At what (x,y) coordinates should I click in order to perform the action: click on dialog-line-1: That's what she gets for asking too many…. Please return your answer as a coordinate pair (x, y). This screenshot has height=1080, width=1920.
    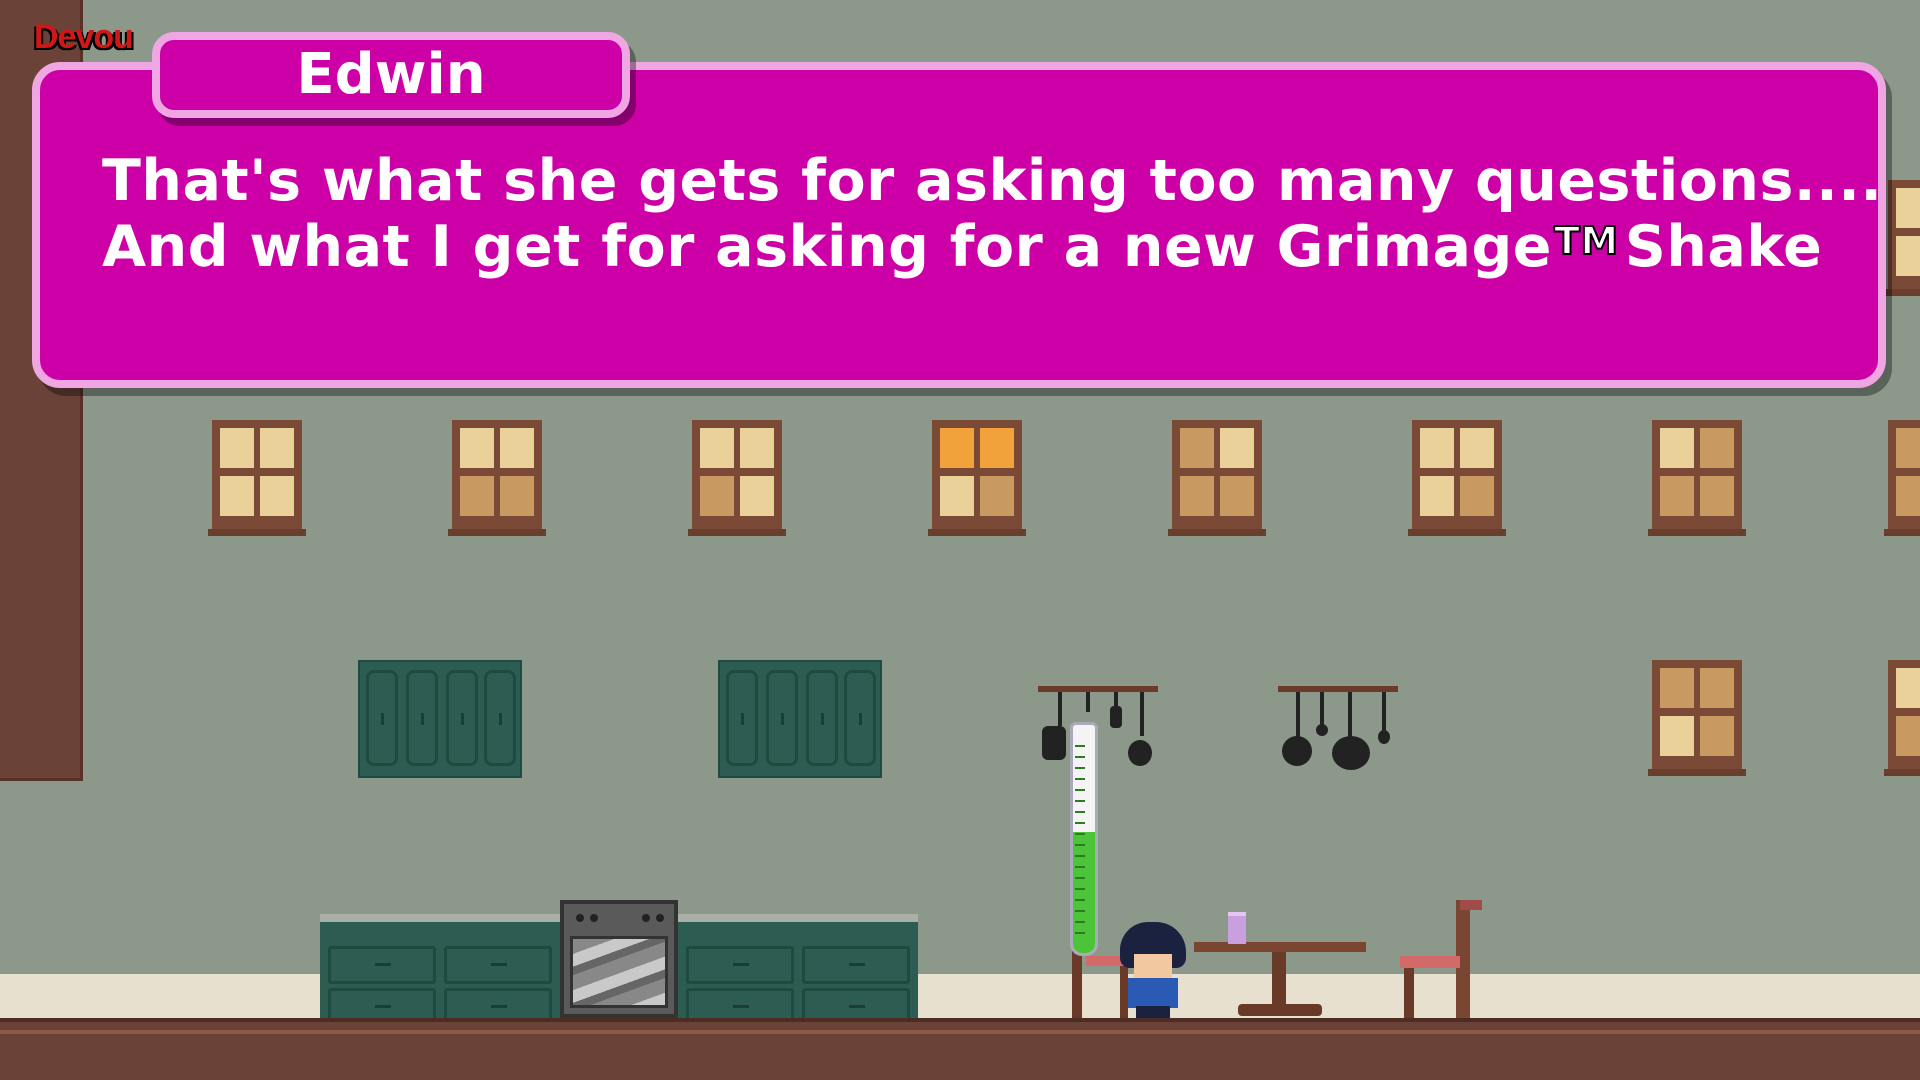
    Looking at the image, I should click on (992, 181).